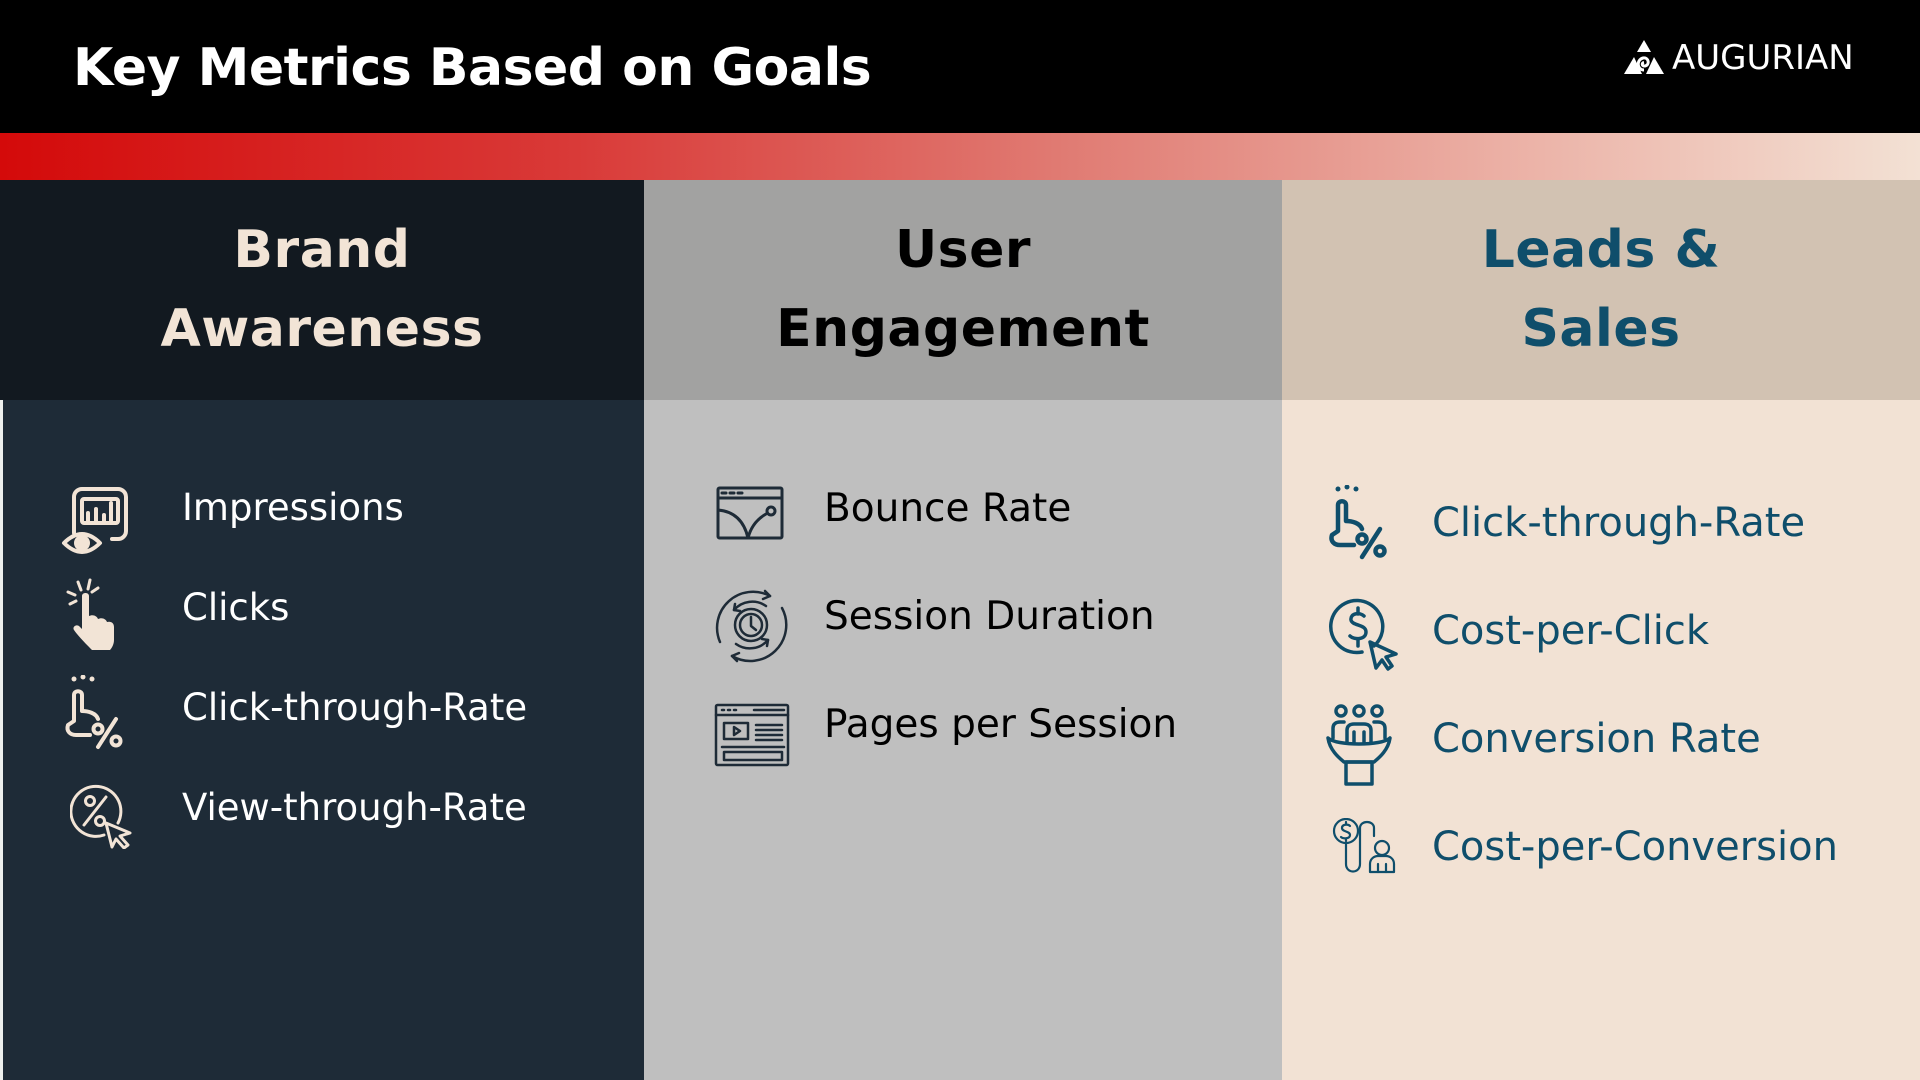  What do you see at coordinates (472, 68) in the screenshot?
I see `page-title: Key Metrics Based on Goals` at bounding box center [472, 68].